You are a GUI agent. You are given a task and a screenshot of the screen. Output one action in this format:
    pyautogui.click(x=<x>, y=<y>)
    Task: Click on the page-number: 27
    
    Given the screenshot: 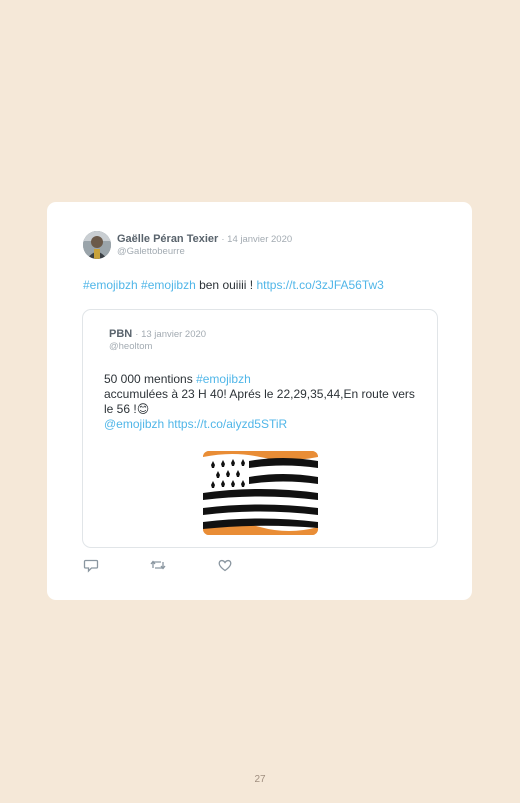 What is the action you would take?
    pyautogui.click(x=260, y=779)
    